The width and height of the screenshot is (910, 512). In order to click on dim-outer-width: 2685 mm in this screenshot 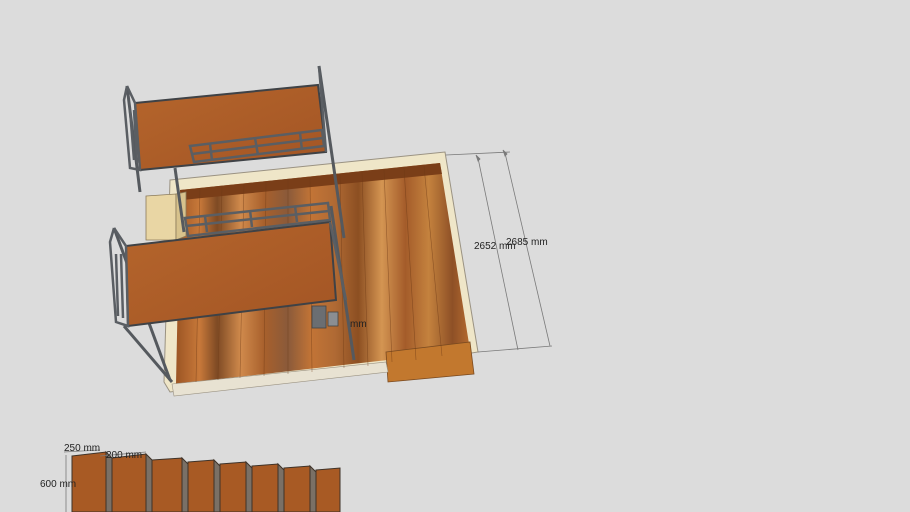, I will do `click(527, 242)`.